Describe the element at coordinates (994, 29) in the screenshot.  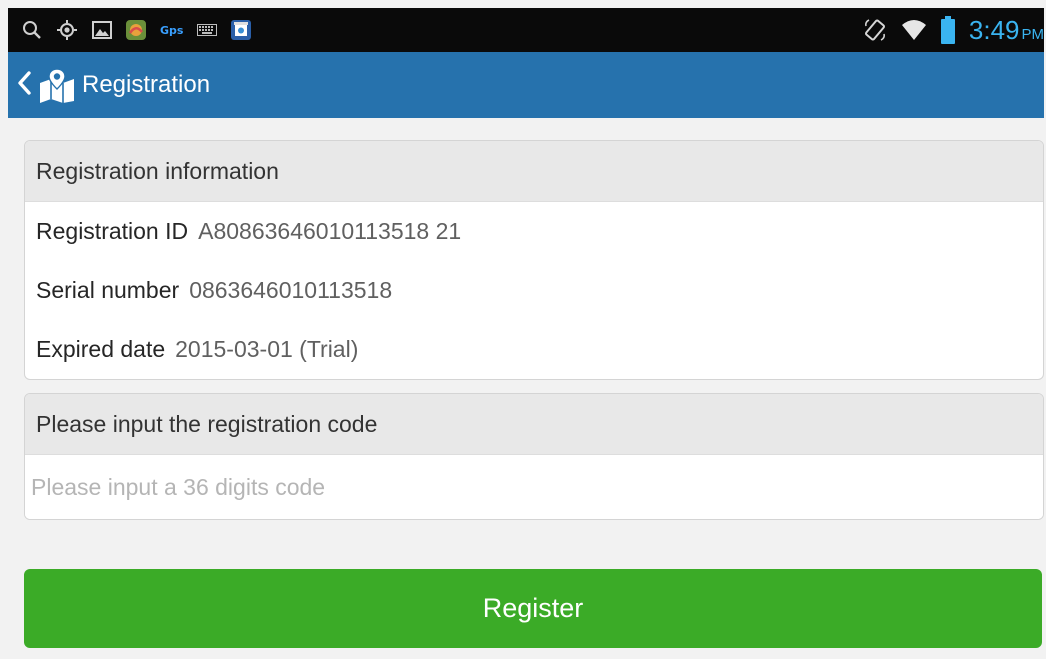
I see `clock-time: 3:49` at that location.